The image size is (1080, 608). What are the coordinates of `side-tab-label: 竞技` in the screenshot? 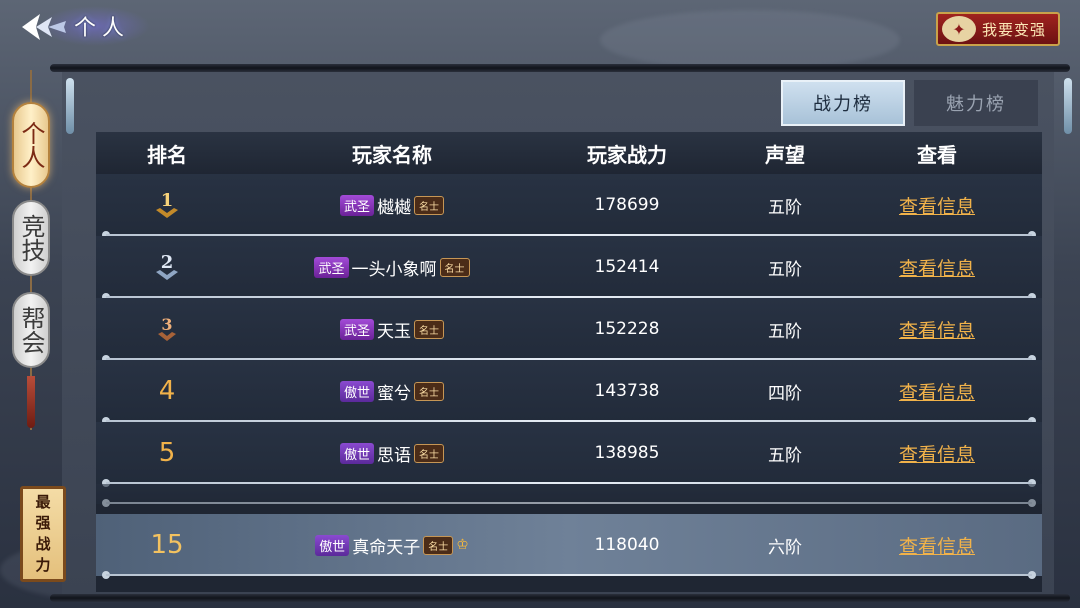 It's located at (31, 238).